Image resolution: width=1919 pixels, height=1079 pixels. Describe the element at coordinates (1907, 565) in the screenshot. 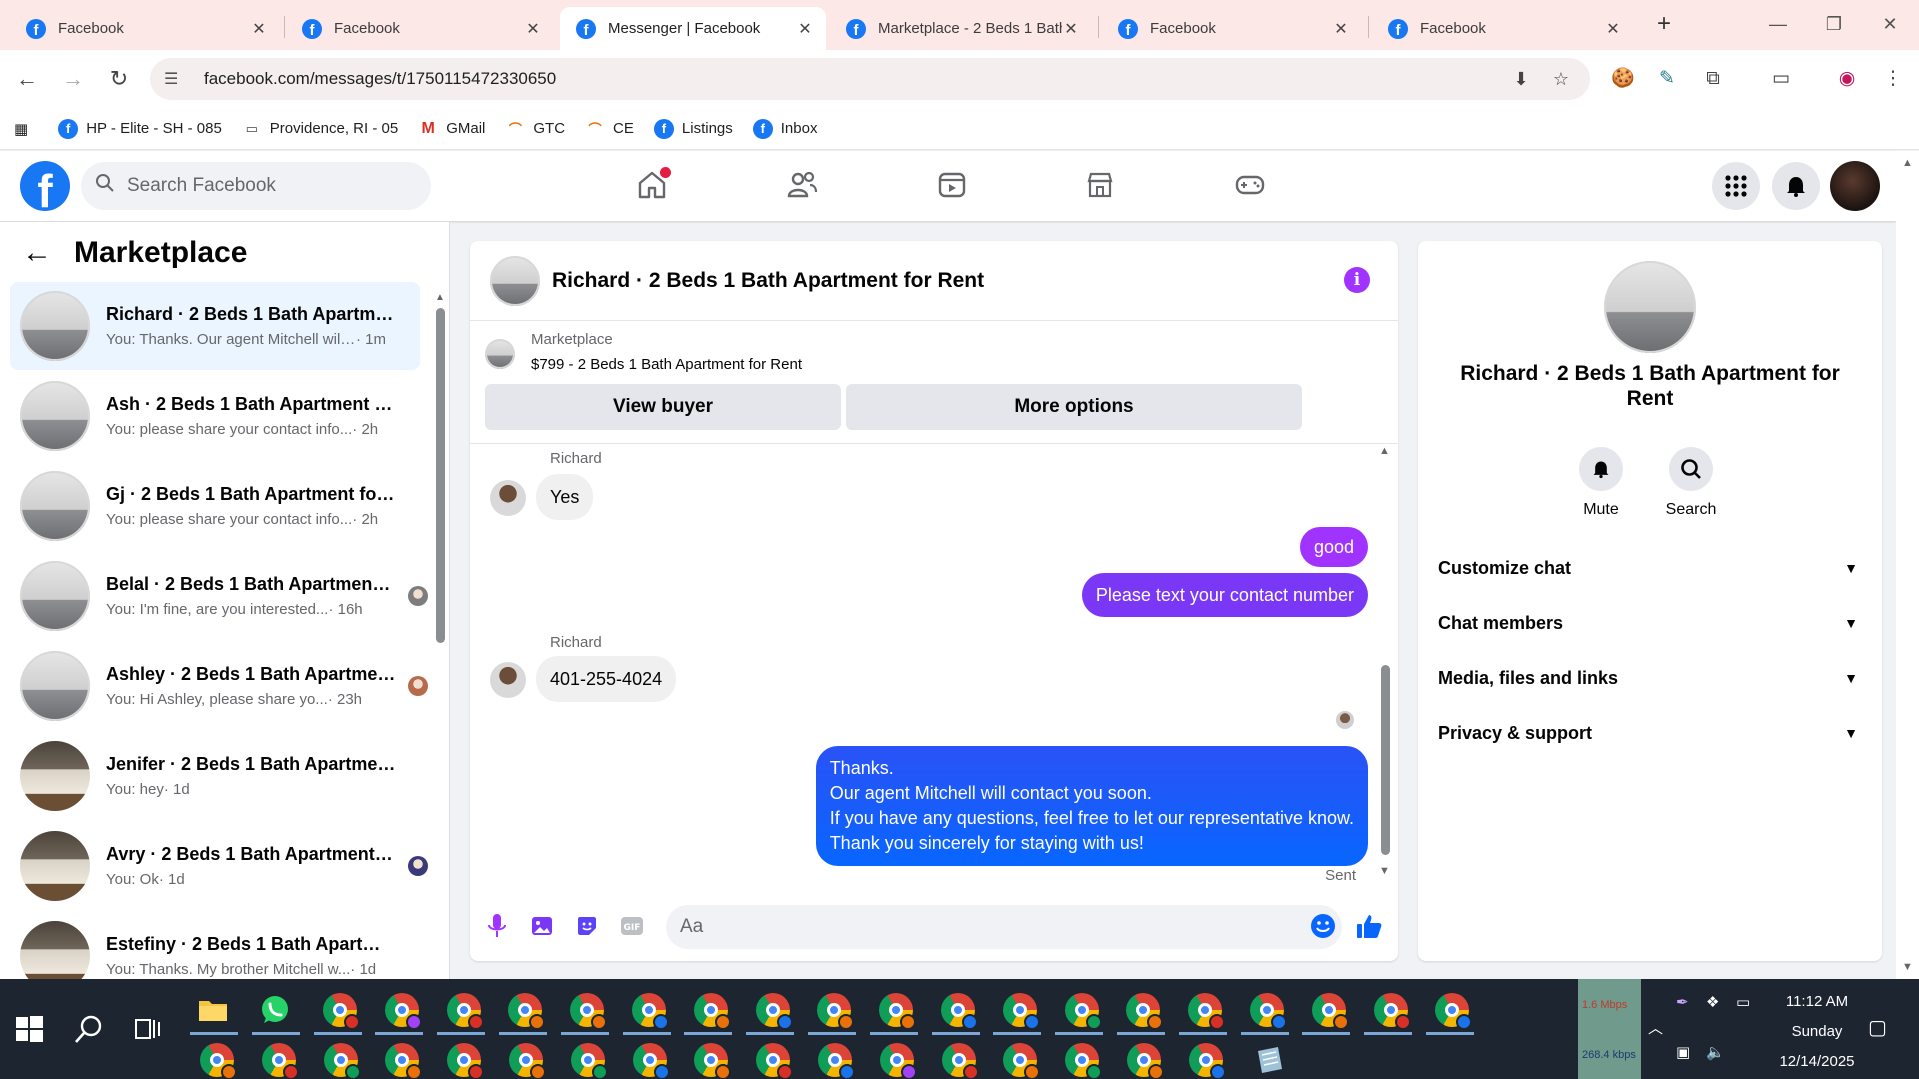

I see `page-scrollbar: ▲ ▼` at that location.